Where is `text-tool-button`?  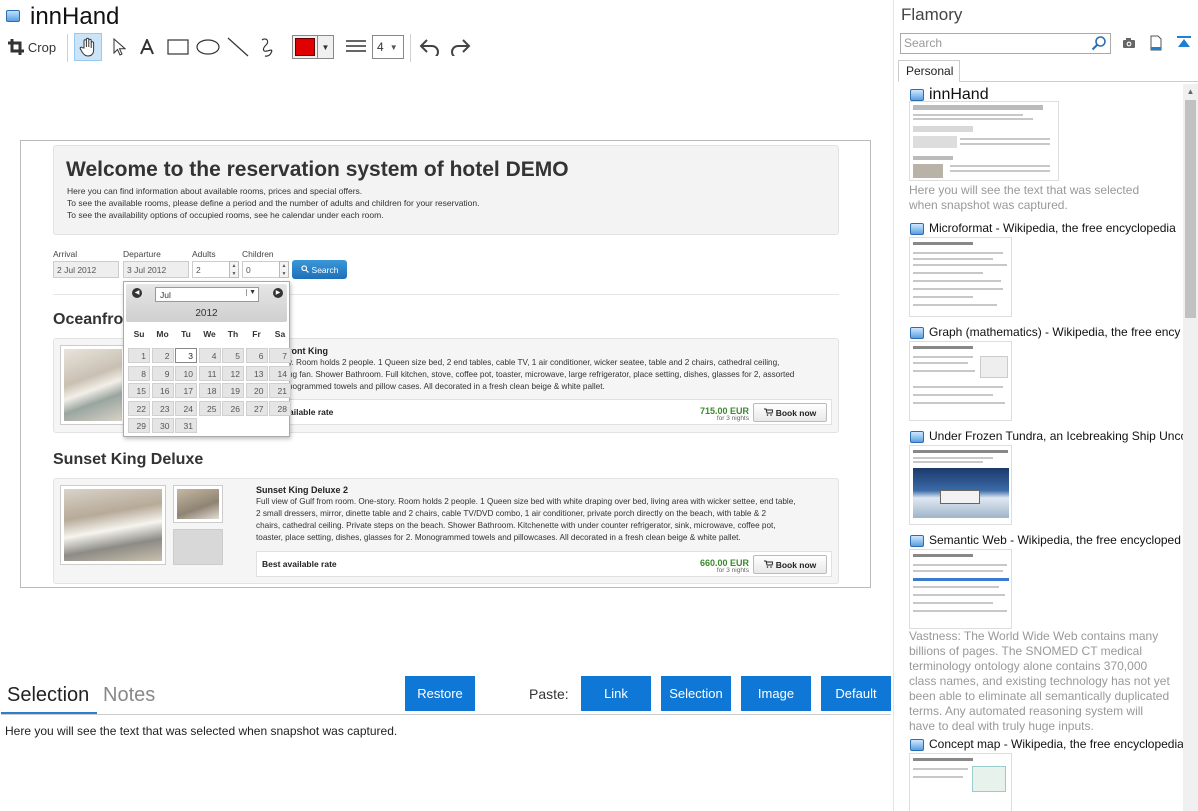 text-tool-button is located at coordinates (147, 47).